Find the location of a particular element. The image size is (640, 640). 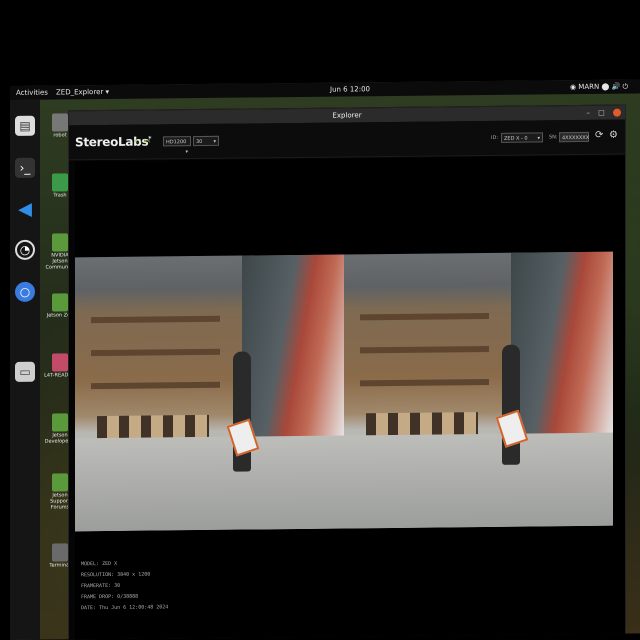

obs-icon: ◔ is located at coordinates (25, 249).